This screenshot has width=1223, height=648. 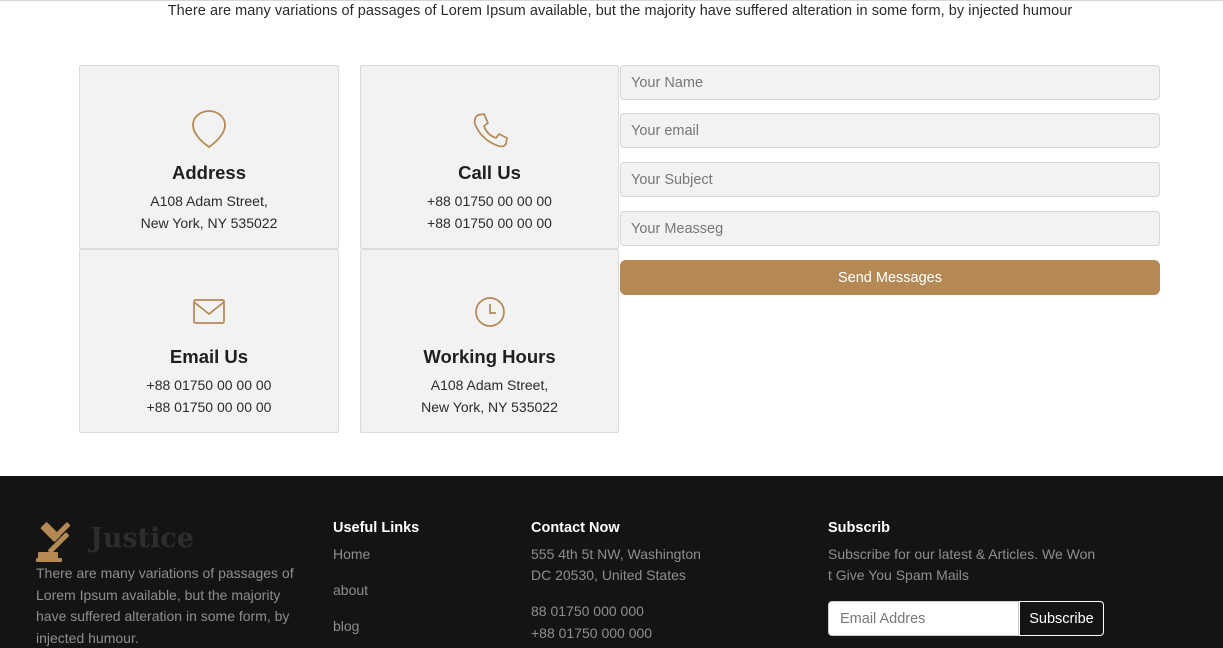 I want to click on envelope-icon, so click(x=209, y=311).